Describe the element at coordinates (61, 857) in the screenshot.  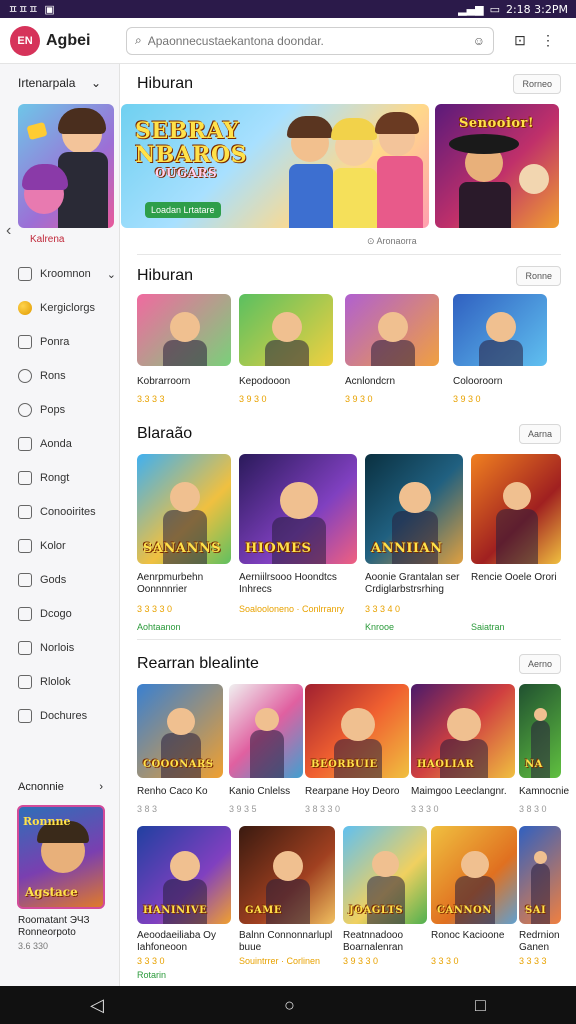
I see `sidebar-recommend-card: Ronnne Agstace` at that location.